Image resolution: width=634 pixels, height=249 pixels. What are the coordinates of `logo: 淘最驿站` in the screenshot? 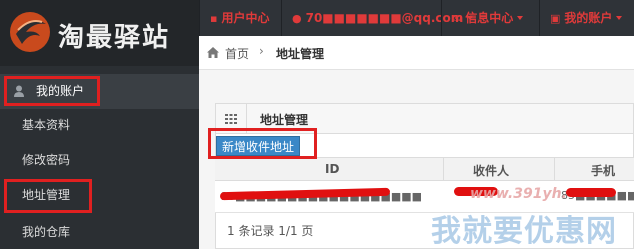 It's located at (99, 33).